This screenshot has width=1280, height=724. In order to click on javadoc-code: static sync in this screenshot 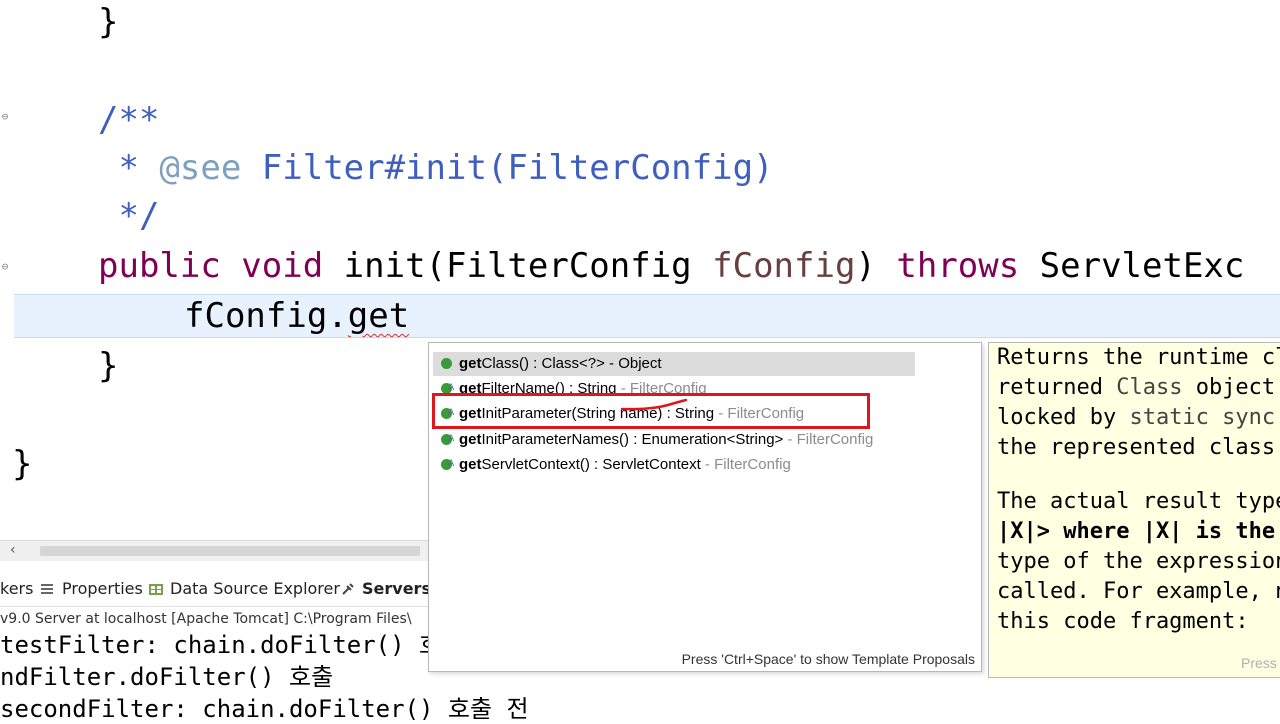, I will do `click(1202, 417)`.